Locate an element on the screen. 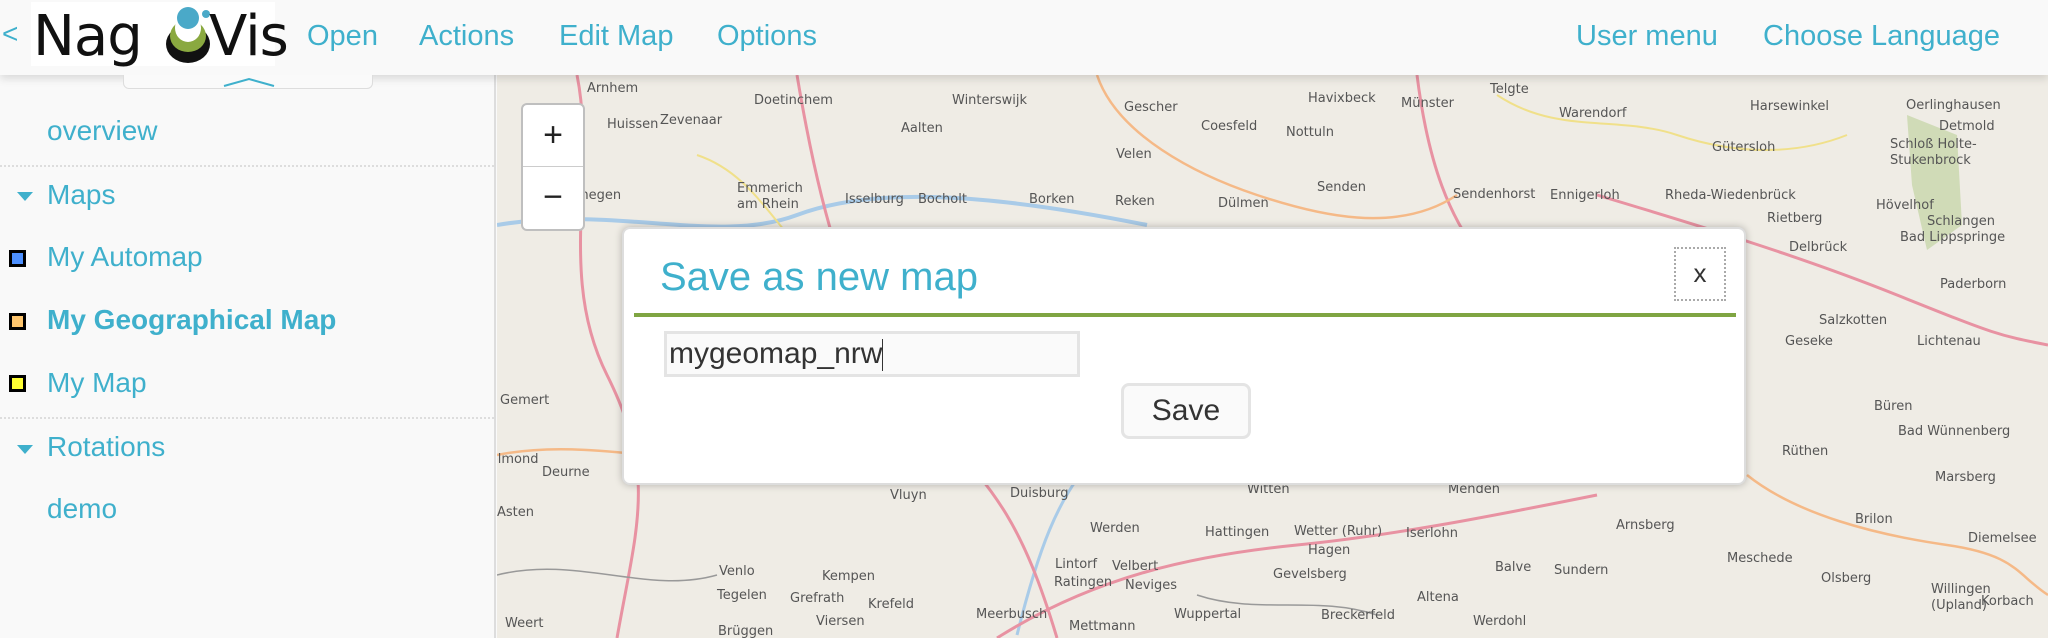  sidebar-item-my-automap: My Automap is located at coordinates (125, 257).